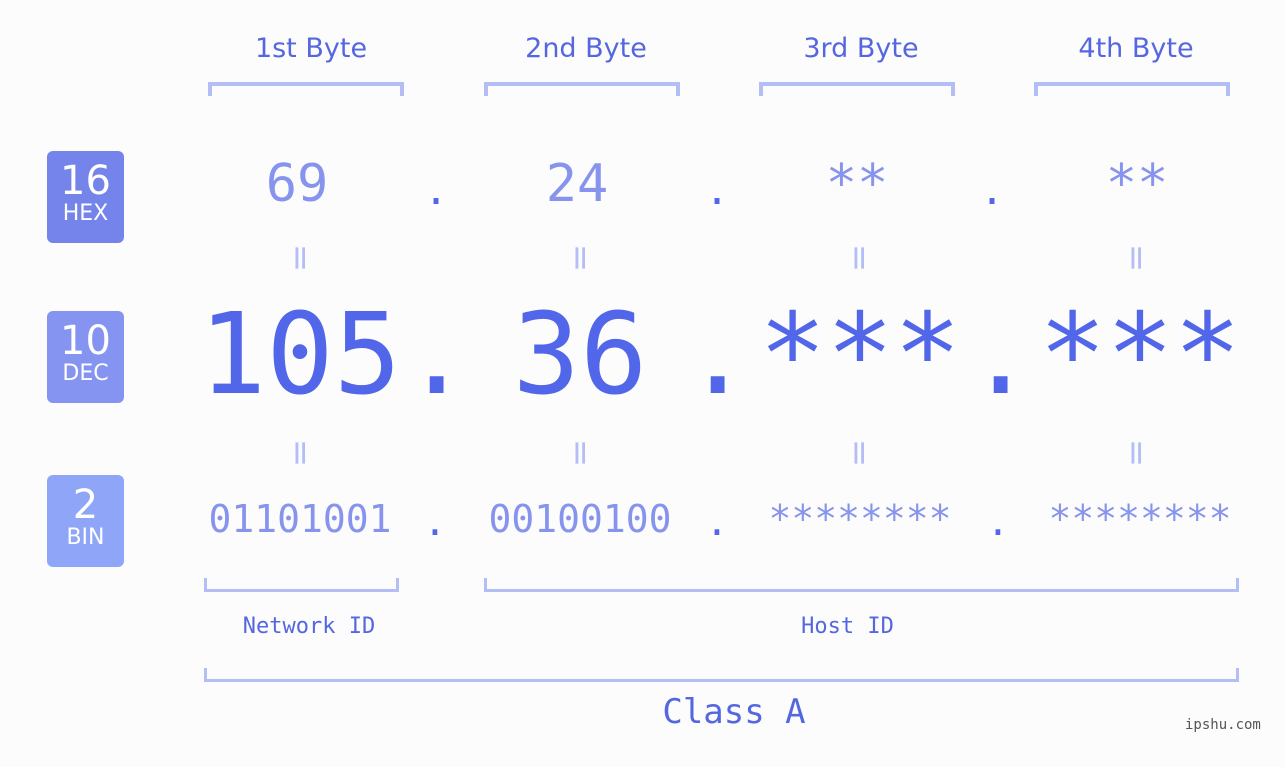  I want to click on byte-header-4: 4th Byte, so click(1136, 48).